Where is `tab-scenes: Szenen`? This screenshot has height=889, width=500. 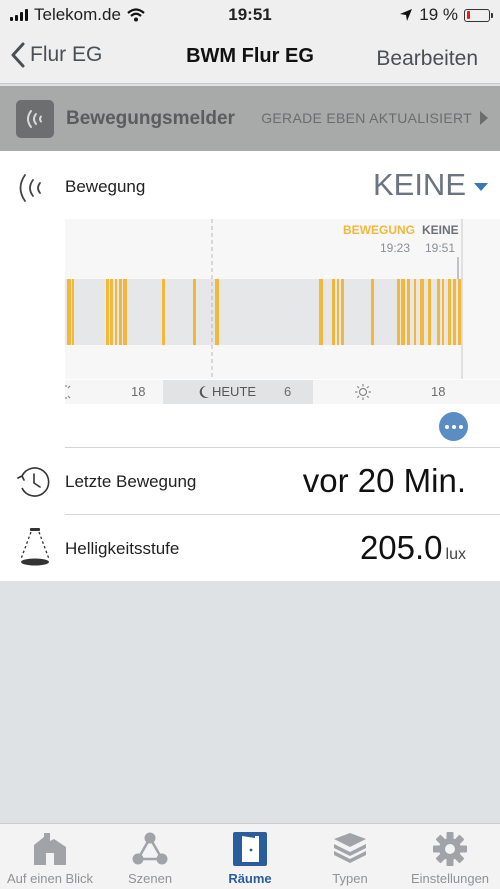
tab-scenes: Szenen is located at coordinates (150, 856).